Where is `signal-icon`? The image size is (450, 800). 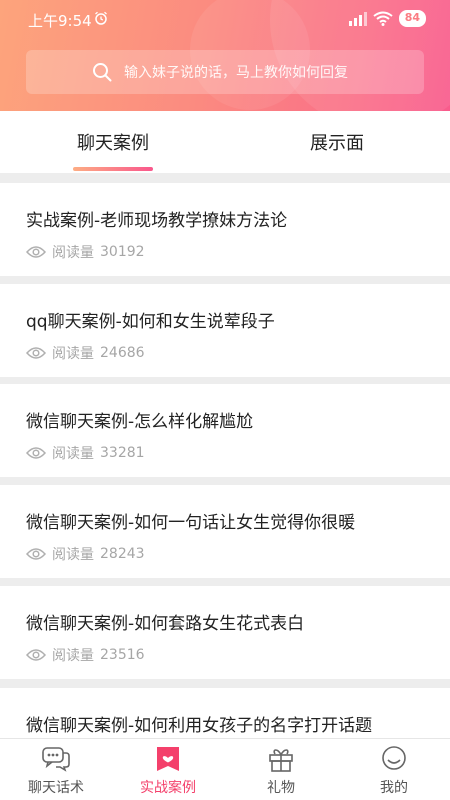 signal-icon is located at coordinates (357, 18).